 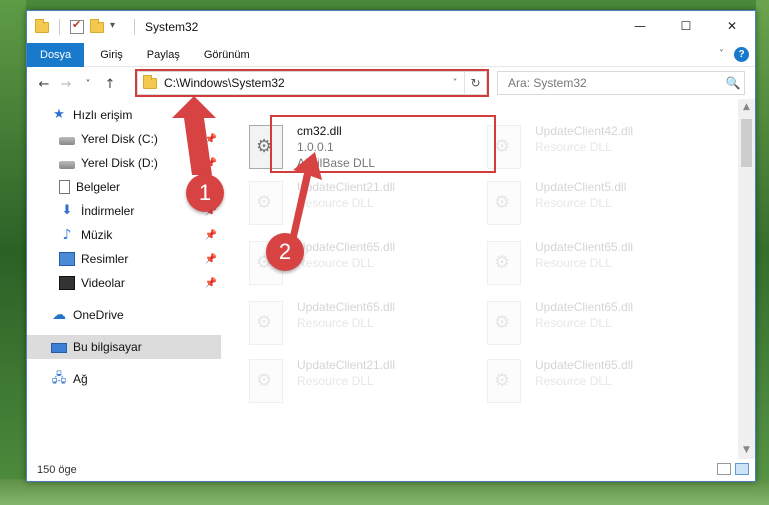 What do you see at coordinates (746, 107) in the screenshot?
I see `scroll-up-icon: ▲` at bounding box center [746, 107].